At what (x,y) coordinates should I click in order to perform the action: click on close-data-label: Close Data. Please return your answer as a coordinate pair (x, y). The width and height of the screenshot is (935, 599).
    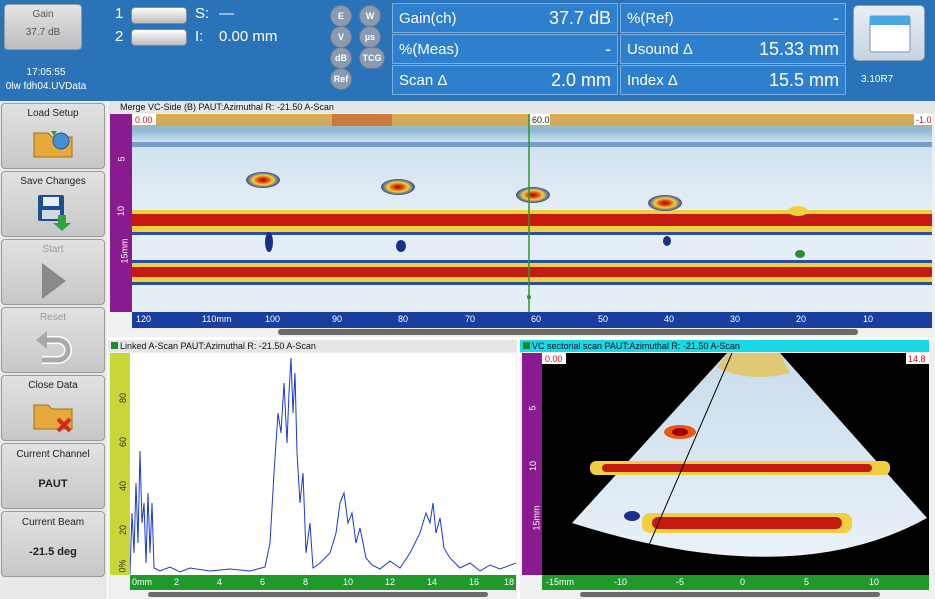
    Looking at the image, I should click on (53, 385).